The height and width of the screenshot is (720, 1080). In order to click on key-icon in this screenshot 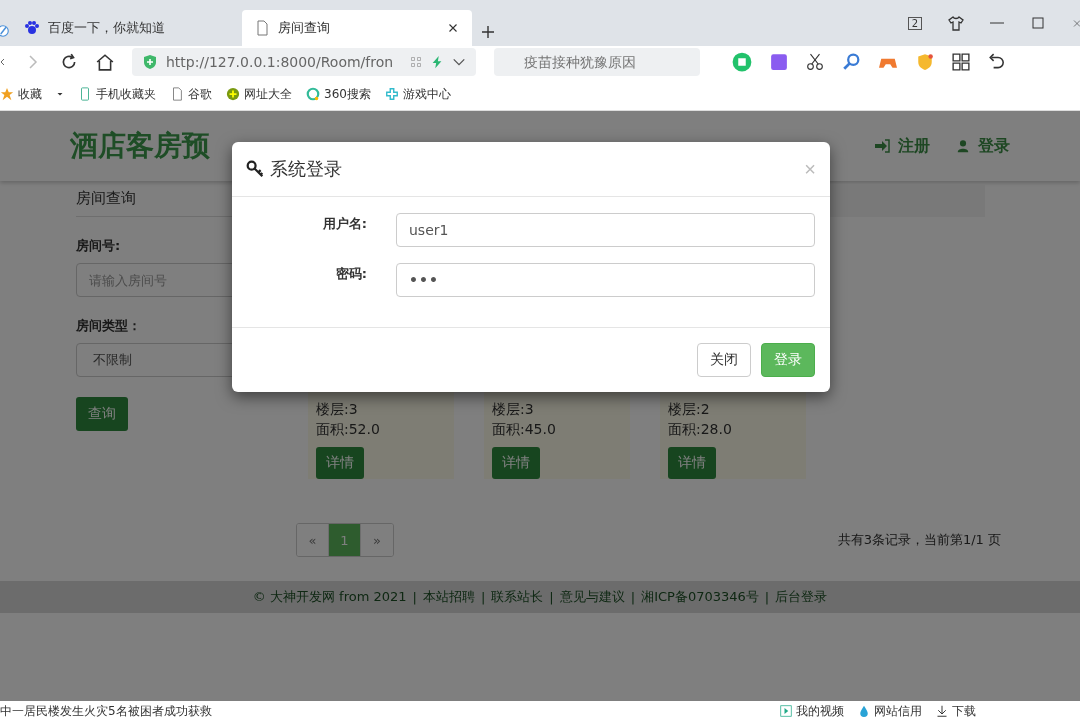, I will do `click(255, 169)`.